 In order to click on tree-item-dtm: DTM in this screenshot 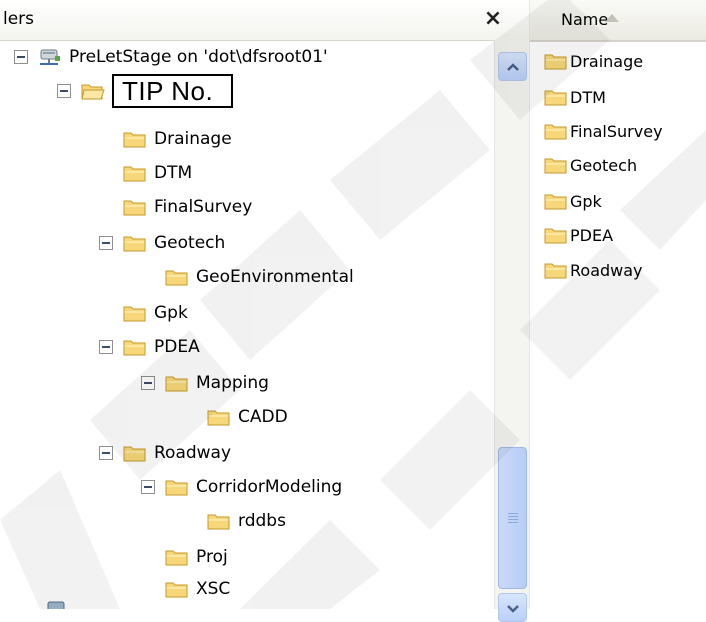, I will do `click(157, 173)`.